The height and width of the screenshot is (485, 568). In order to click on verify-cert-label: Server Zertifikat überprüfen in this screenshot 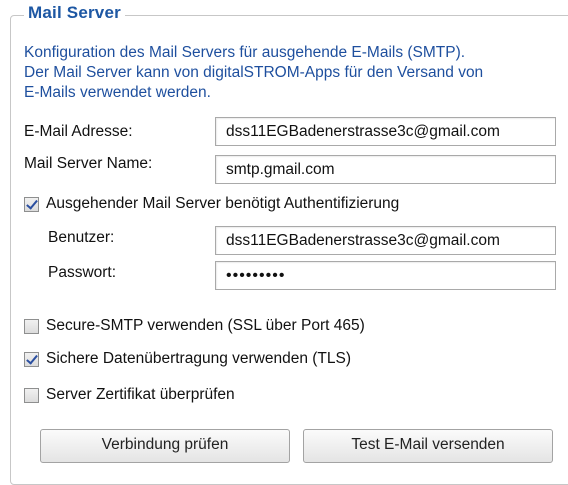, I will do `click(140, 394)`.